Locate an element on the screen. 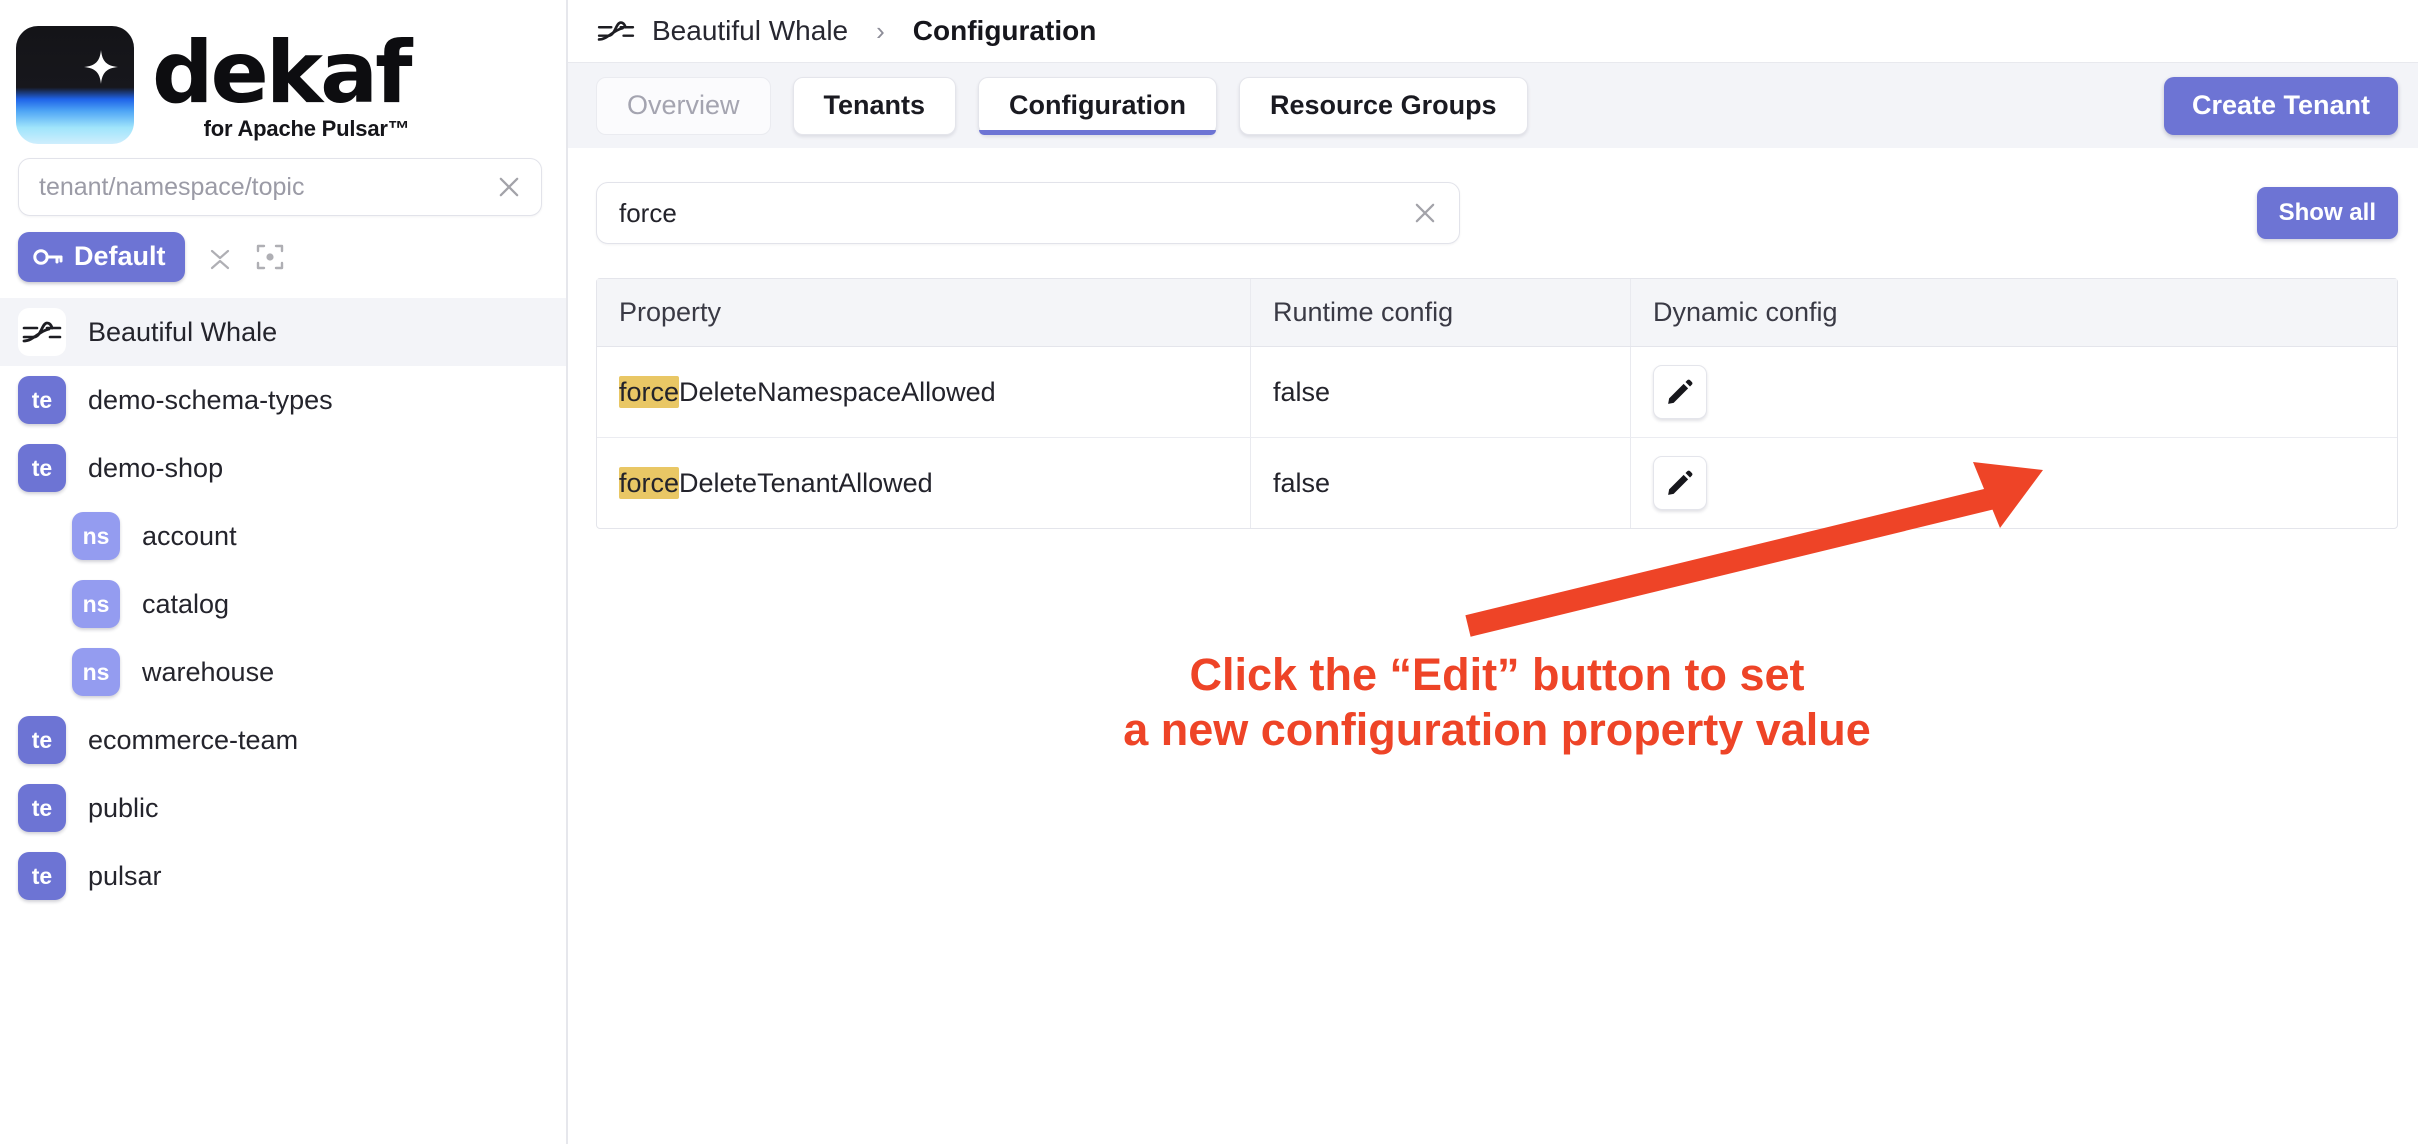 The width and height of the screenshot is (2418, 1144). create-tenant-button: Create Tenant is located at coordinates (2280, 105).